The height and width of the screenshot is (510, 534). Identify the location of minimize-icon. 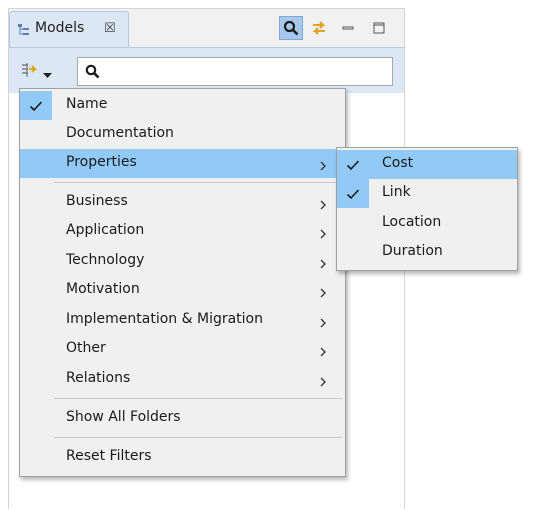
(348, 28).